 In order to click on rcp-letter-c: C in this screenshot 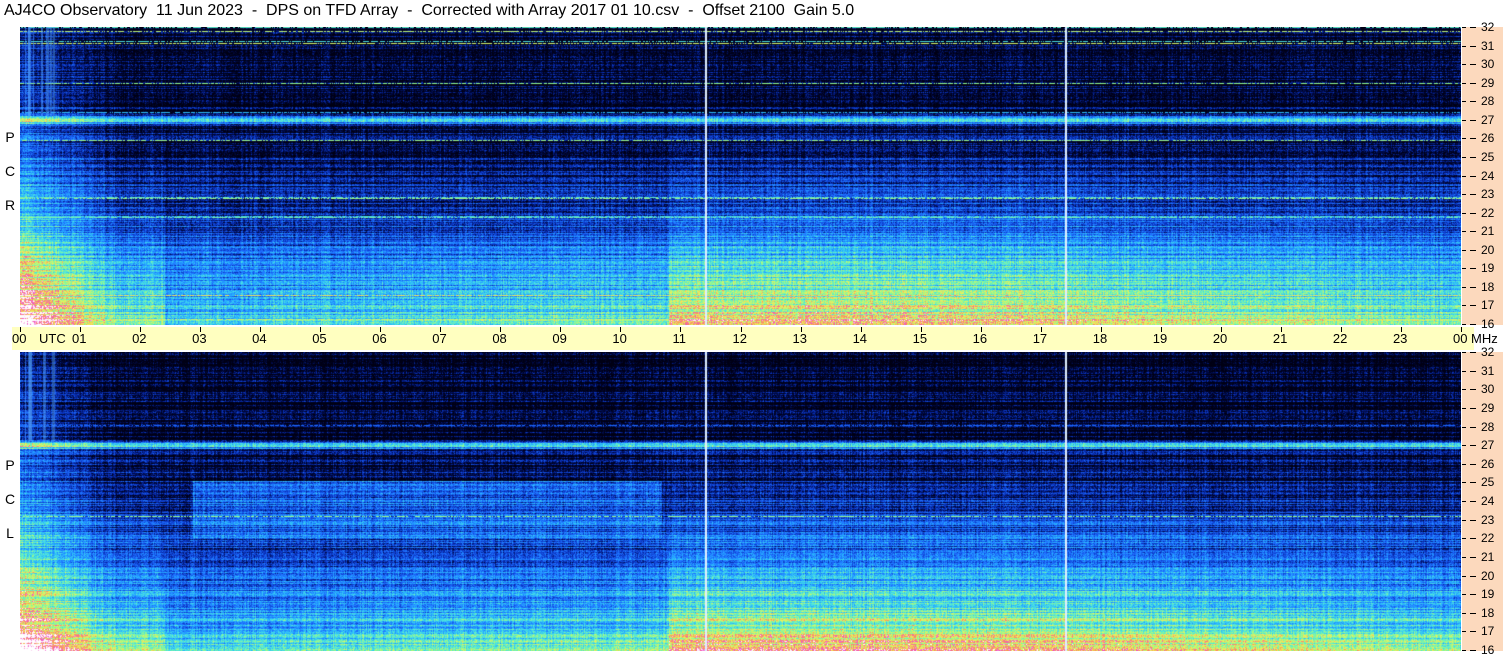, I will do `click(10, 171)`.